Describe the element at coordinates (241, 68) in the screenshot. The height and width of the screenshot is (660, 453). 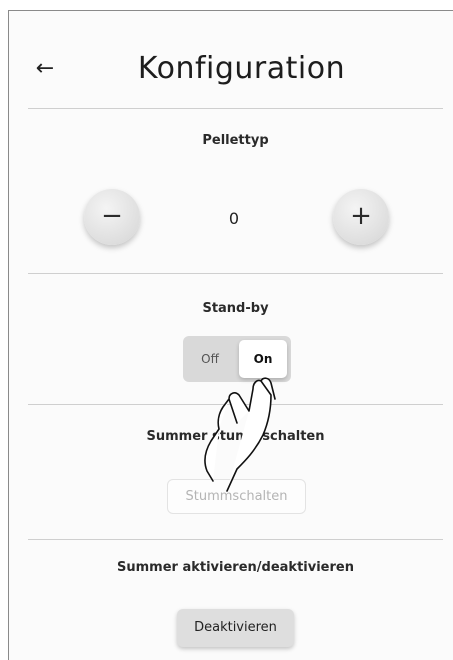
I see `page-title: Konfiguration` at that location.